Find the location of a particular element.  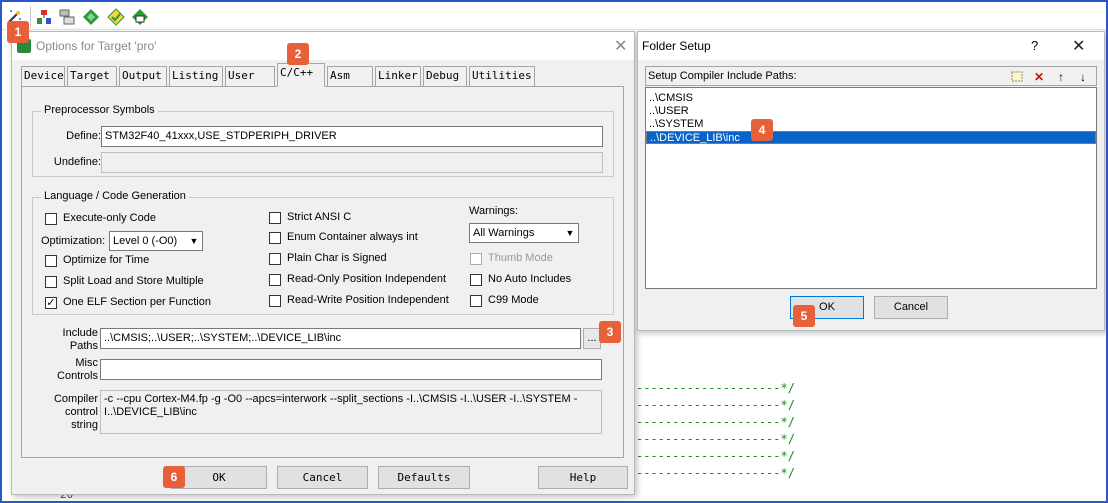

tab-user: User is located at coordinates (250, 76).